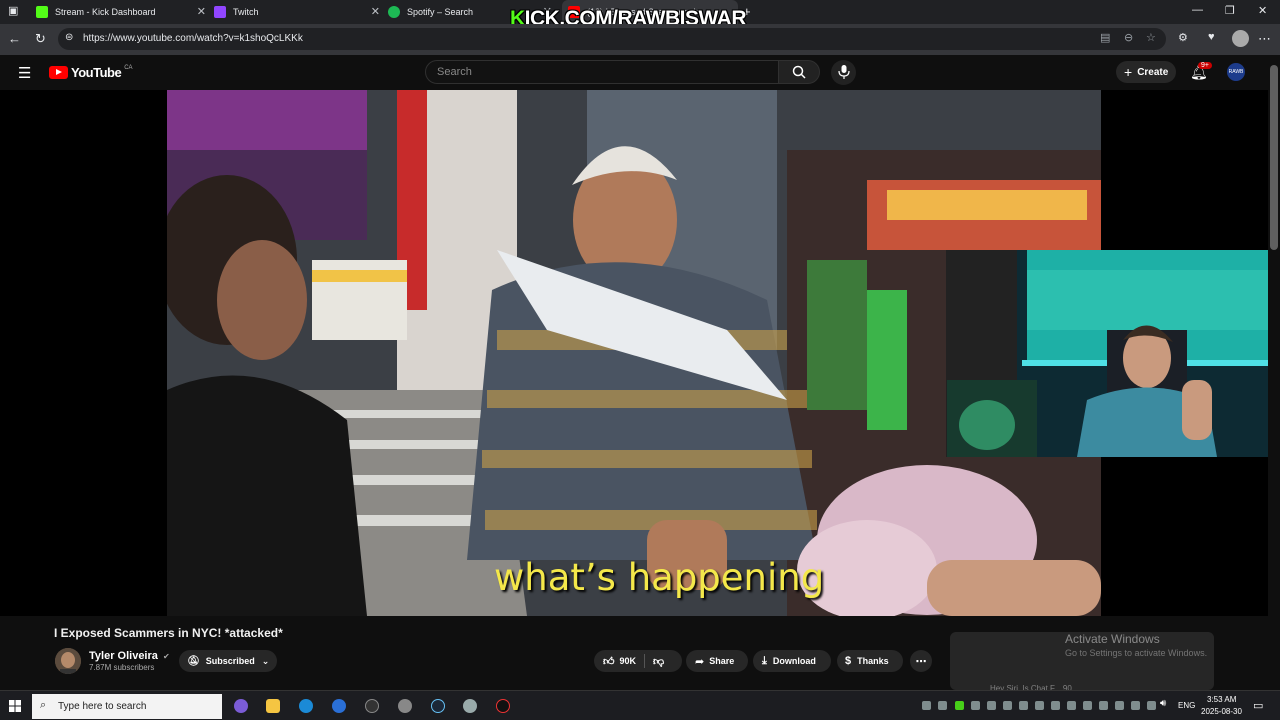 The width and height of the screenshot is (1280, 720). I want to click on reader-icon: ▤, so click(1105, 37).